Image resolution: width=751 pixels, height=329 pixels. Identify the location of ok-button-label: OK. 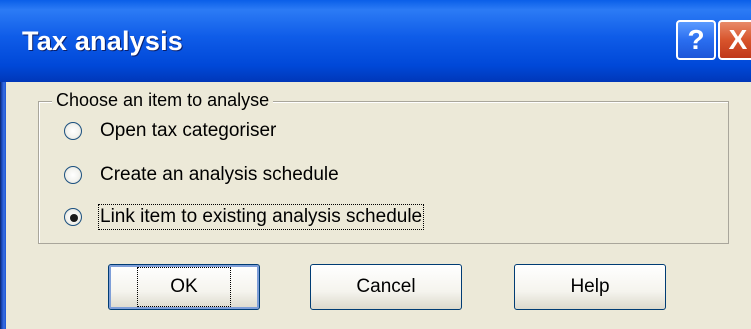
(184, 287).